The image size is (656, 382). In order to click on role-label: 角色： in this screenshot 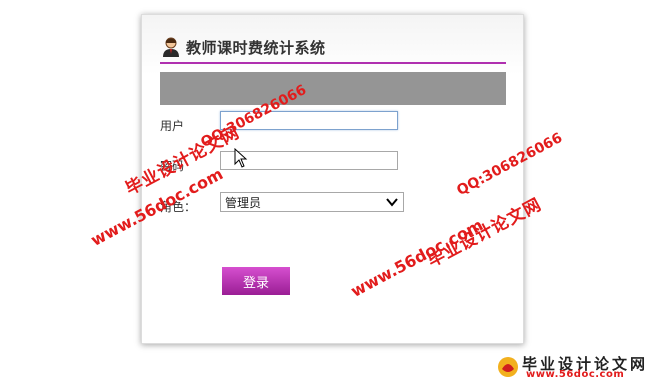, I will do `click(178, 207)`.